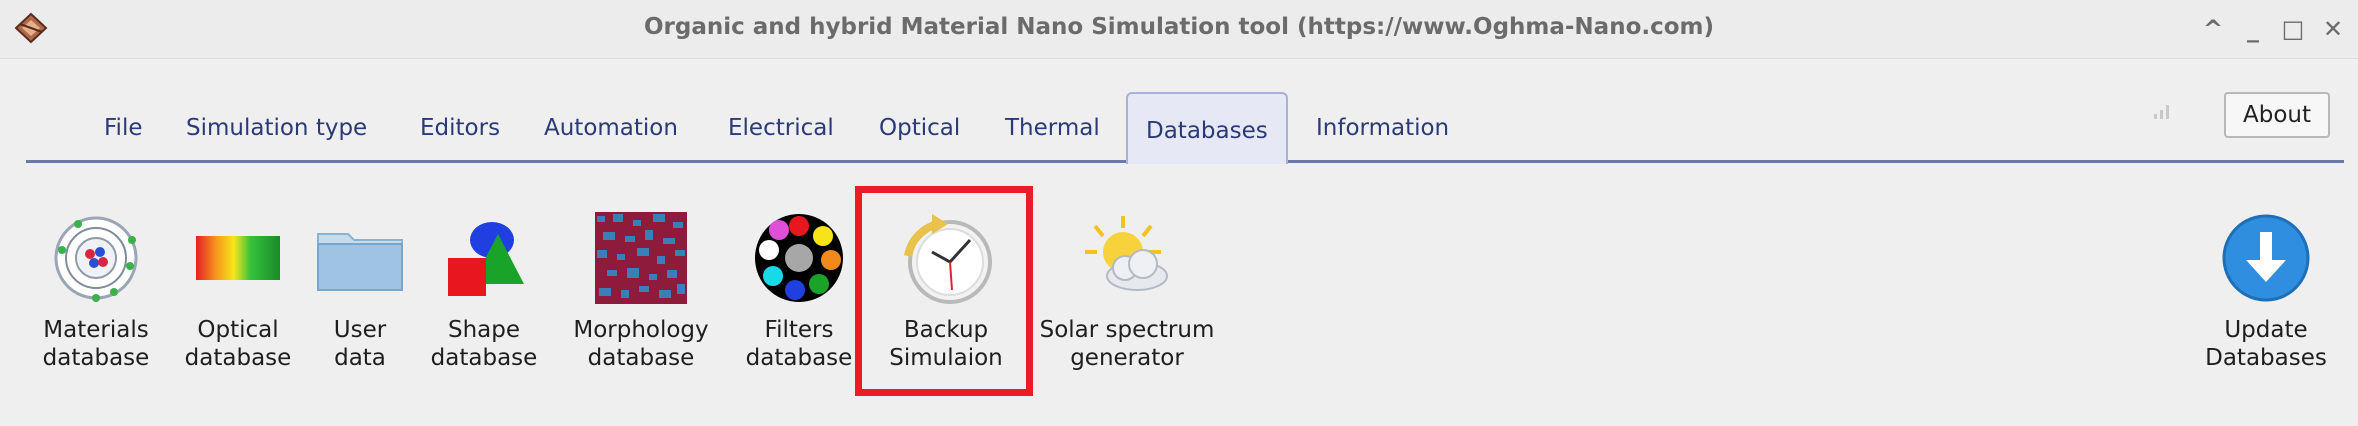 This screenshot has height=426, width=2358. Describe the element at coordinates (486, 259) in the screenshot. I see `shapes-icon` at that location.